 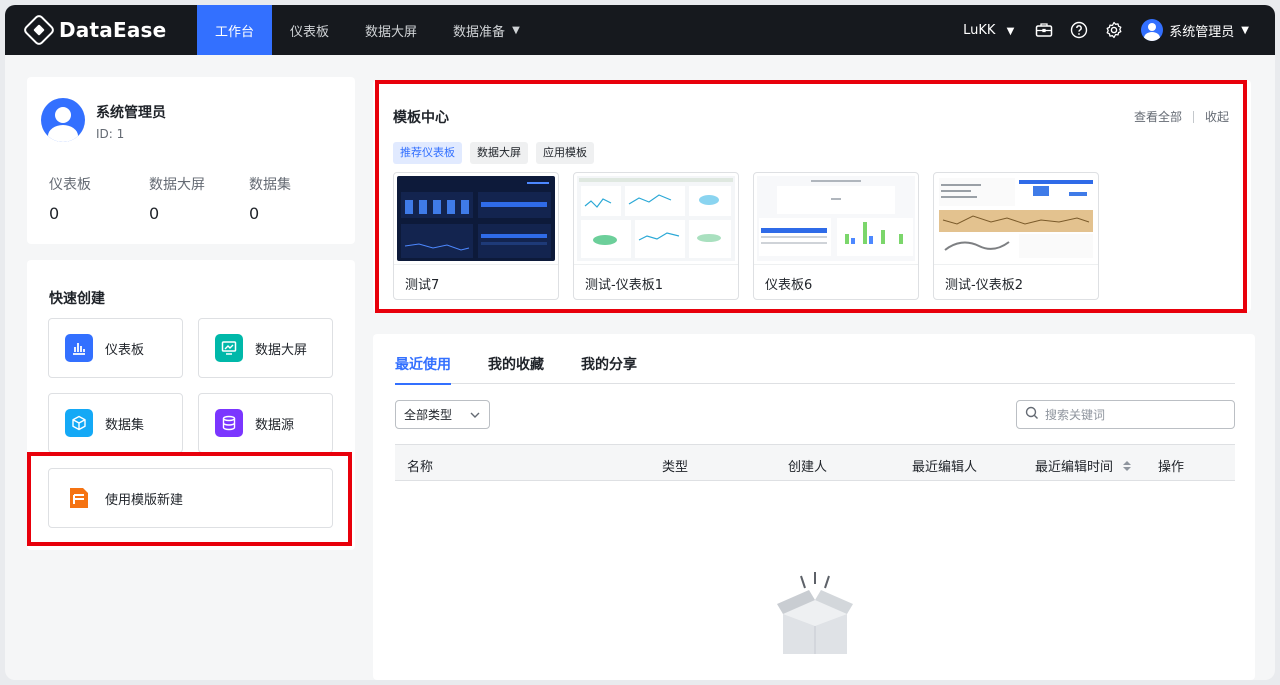 I want to click on app-name: DataEase, so click(x=113, y=30).